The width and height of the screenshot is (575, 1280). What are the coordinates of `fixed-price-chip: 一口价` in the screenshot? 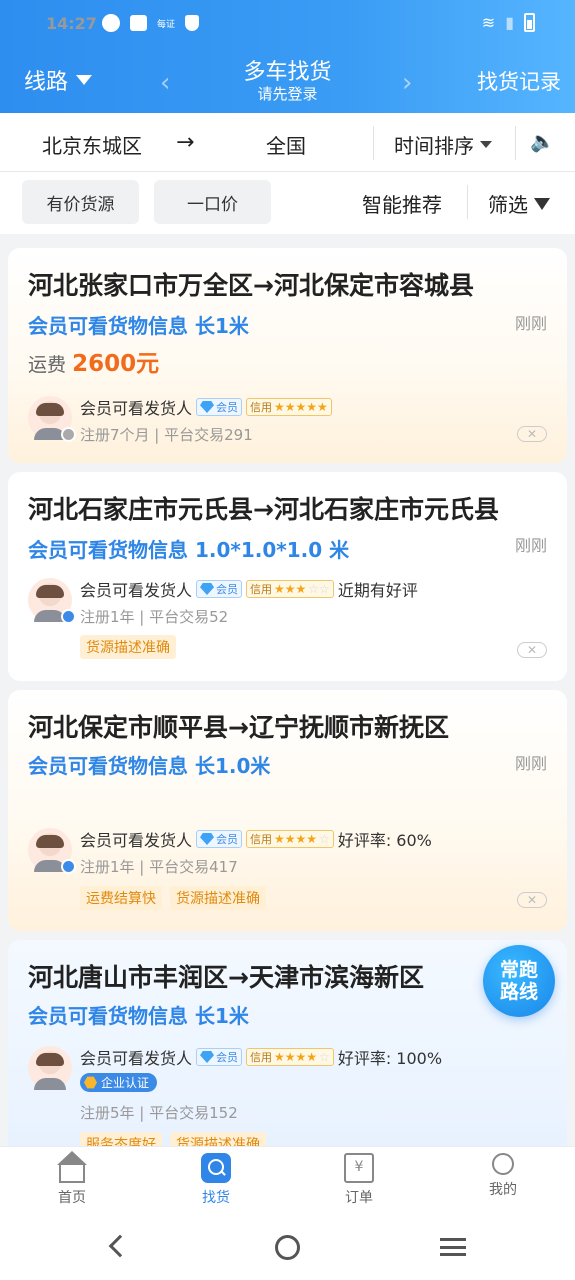 It's located at (212, 202).